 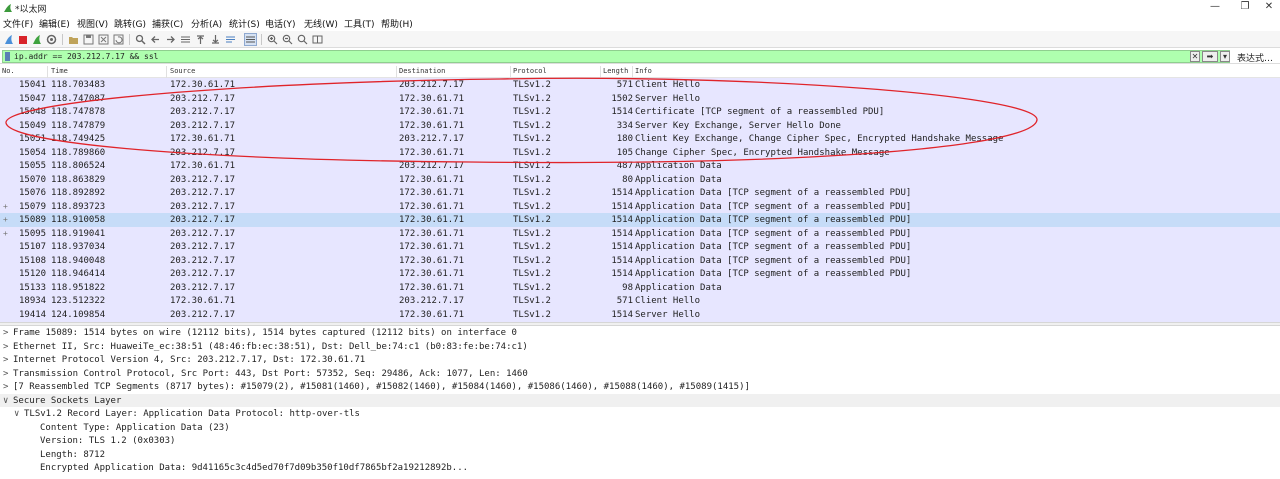 What do you see at coordinates (321, 23) in the screenshot?
I see `menu-wireless: 无线(W)` at bounding box center [321, 23].